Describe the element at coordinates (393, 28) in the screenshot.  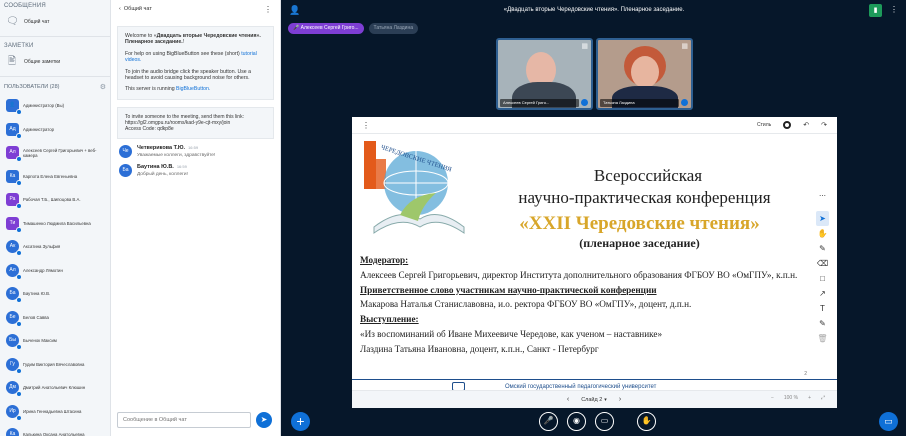
I see `talker-badge: Татьяна Лаздина` at that location.